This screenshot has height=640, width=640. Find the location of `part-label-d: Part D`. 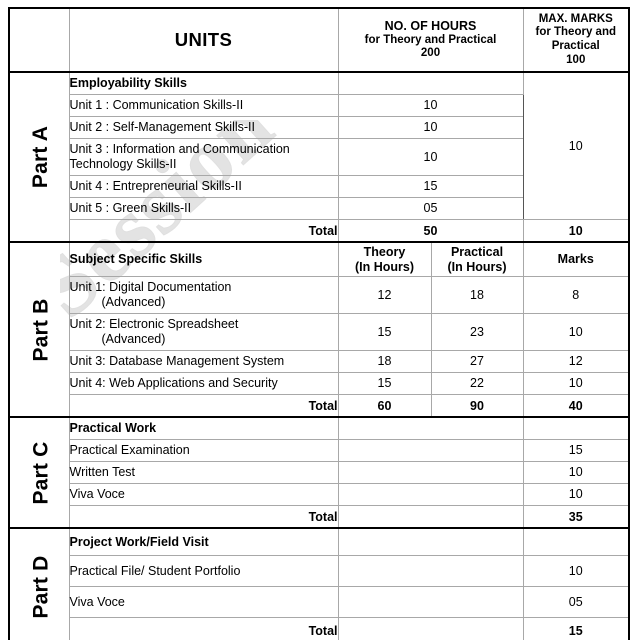

part-label-d: Part D is located at coordinates (39, 583).